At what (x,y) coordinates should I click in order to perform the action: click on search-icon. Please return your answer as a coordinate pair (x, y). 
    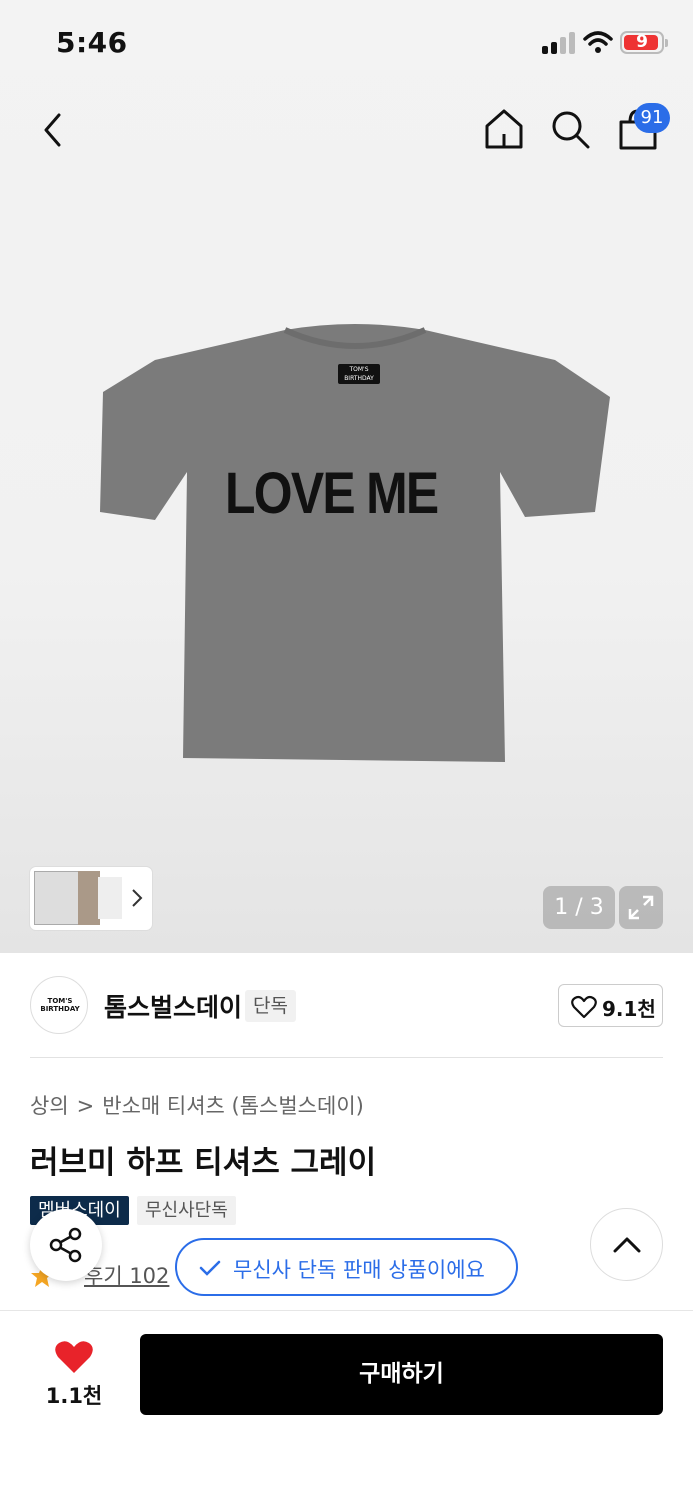
    Looking at the image, I should click on (570, 129).